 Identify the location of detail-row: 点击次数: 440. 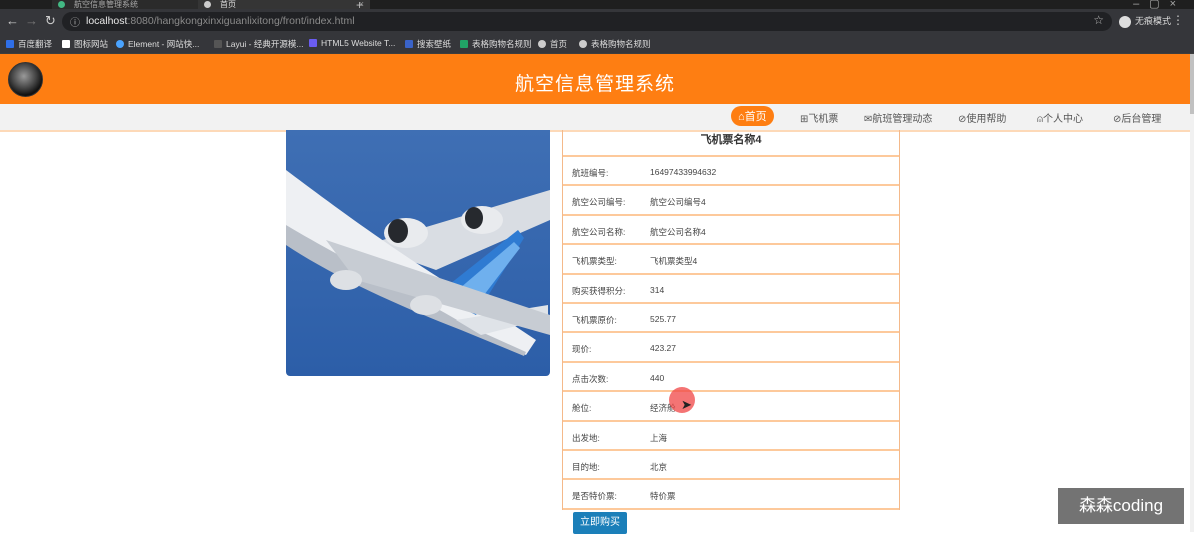
(731, 378).